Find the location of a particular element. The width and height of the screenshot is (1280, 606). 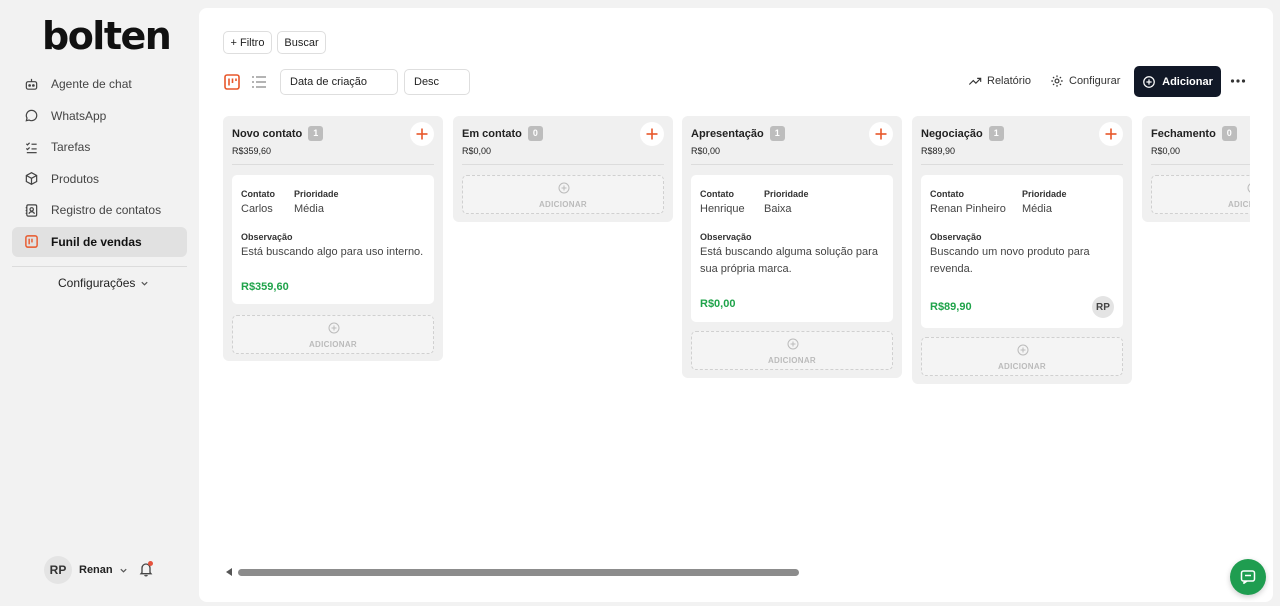

report-label: Relatório is located at coordinates (1009, 81).